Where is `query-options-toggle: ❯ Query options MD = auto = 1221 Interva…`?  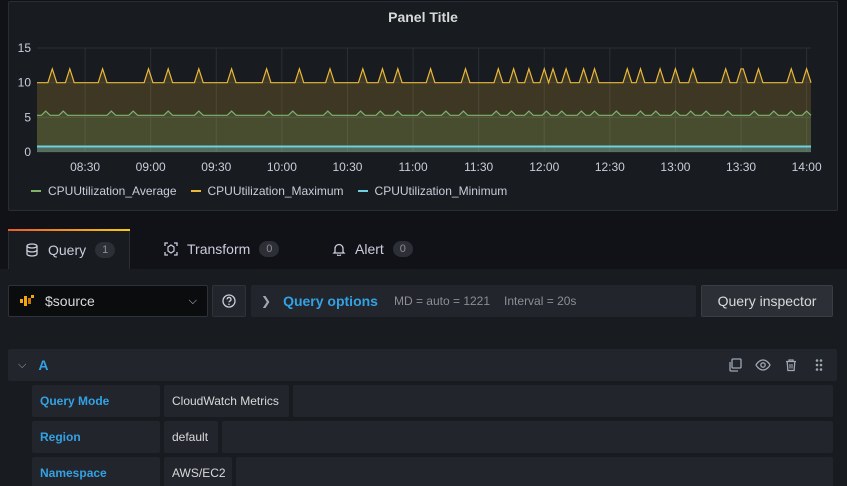
query-options-toggle: ❯ Query options MD = auto = 1221 Interva… is located at coordinates (473, 301).